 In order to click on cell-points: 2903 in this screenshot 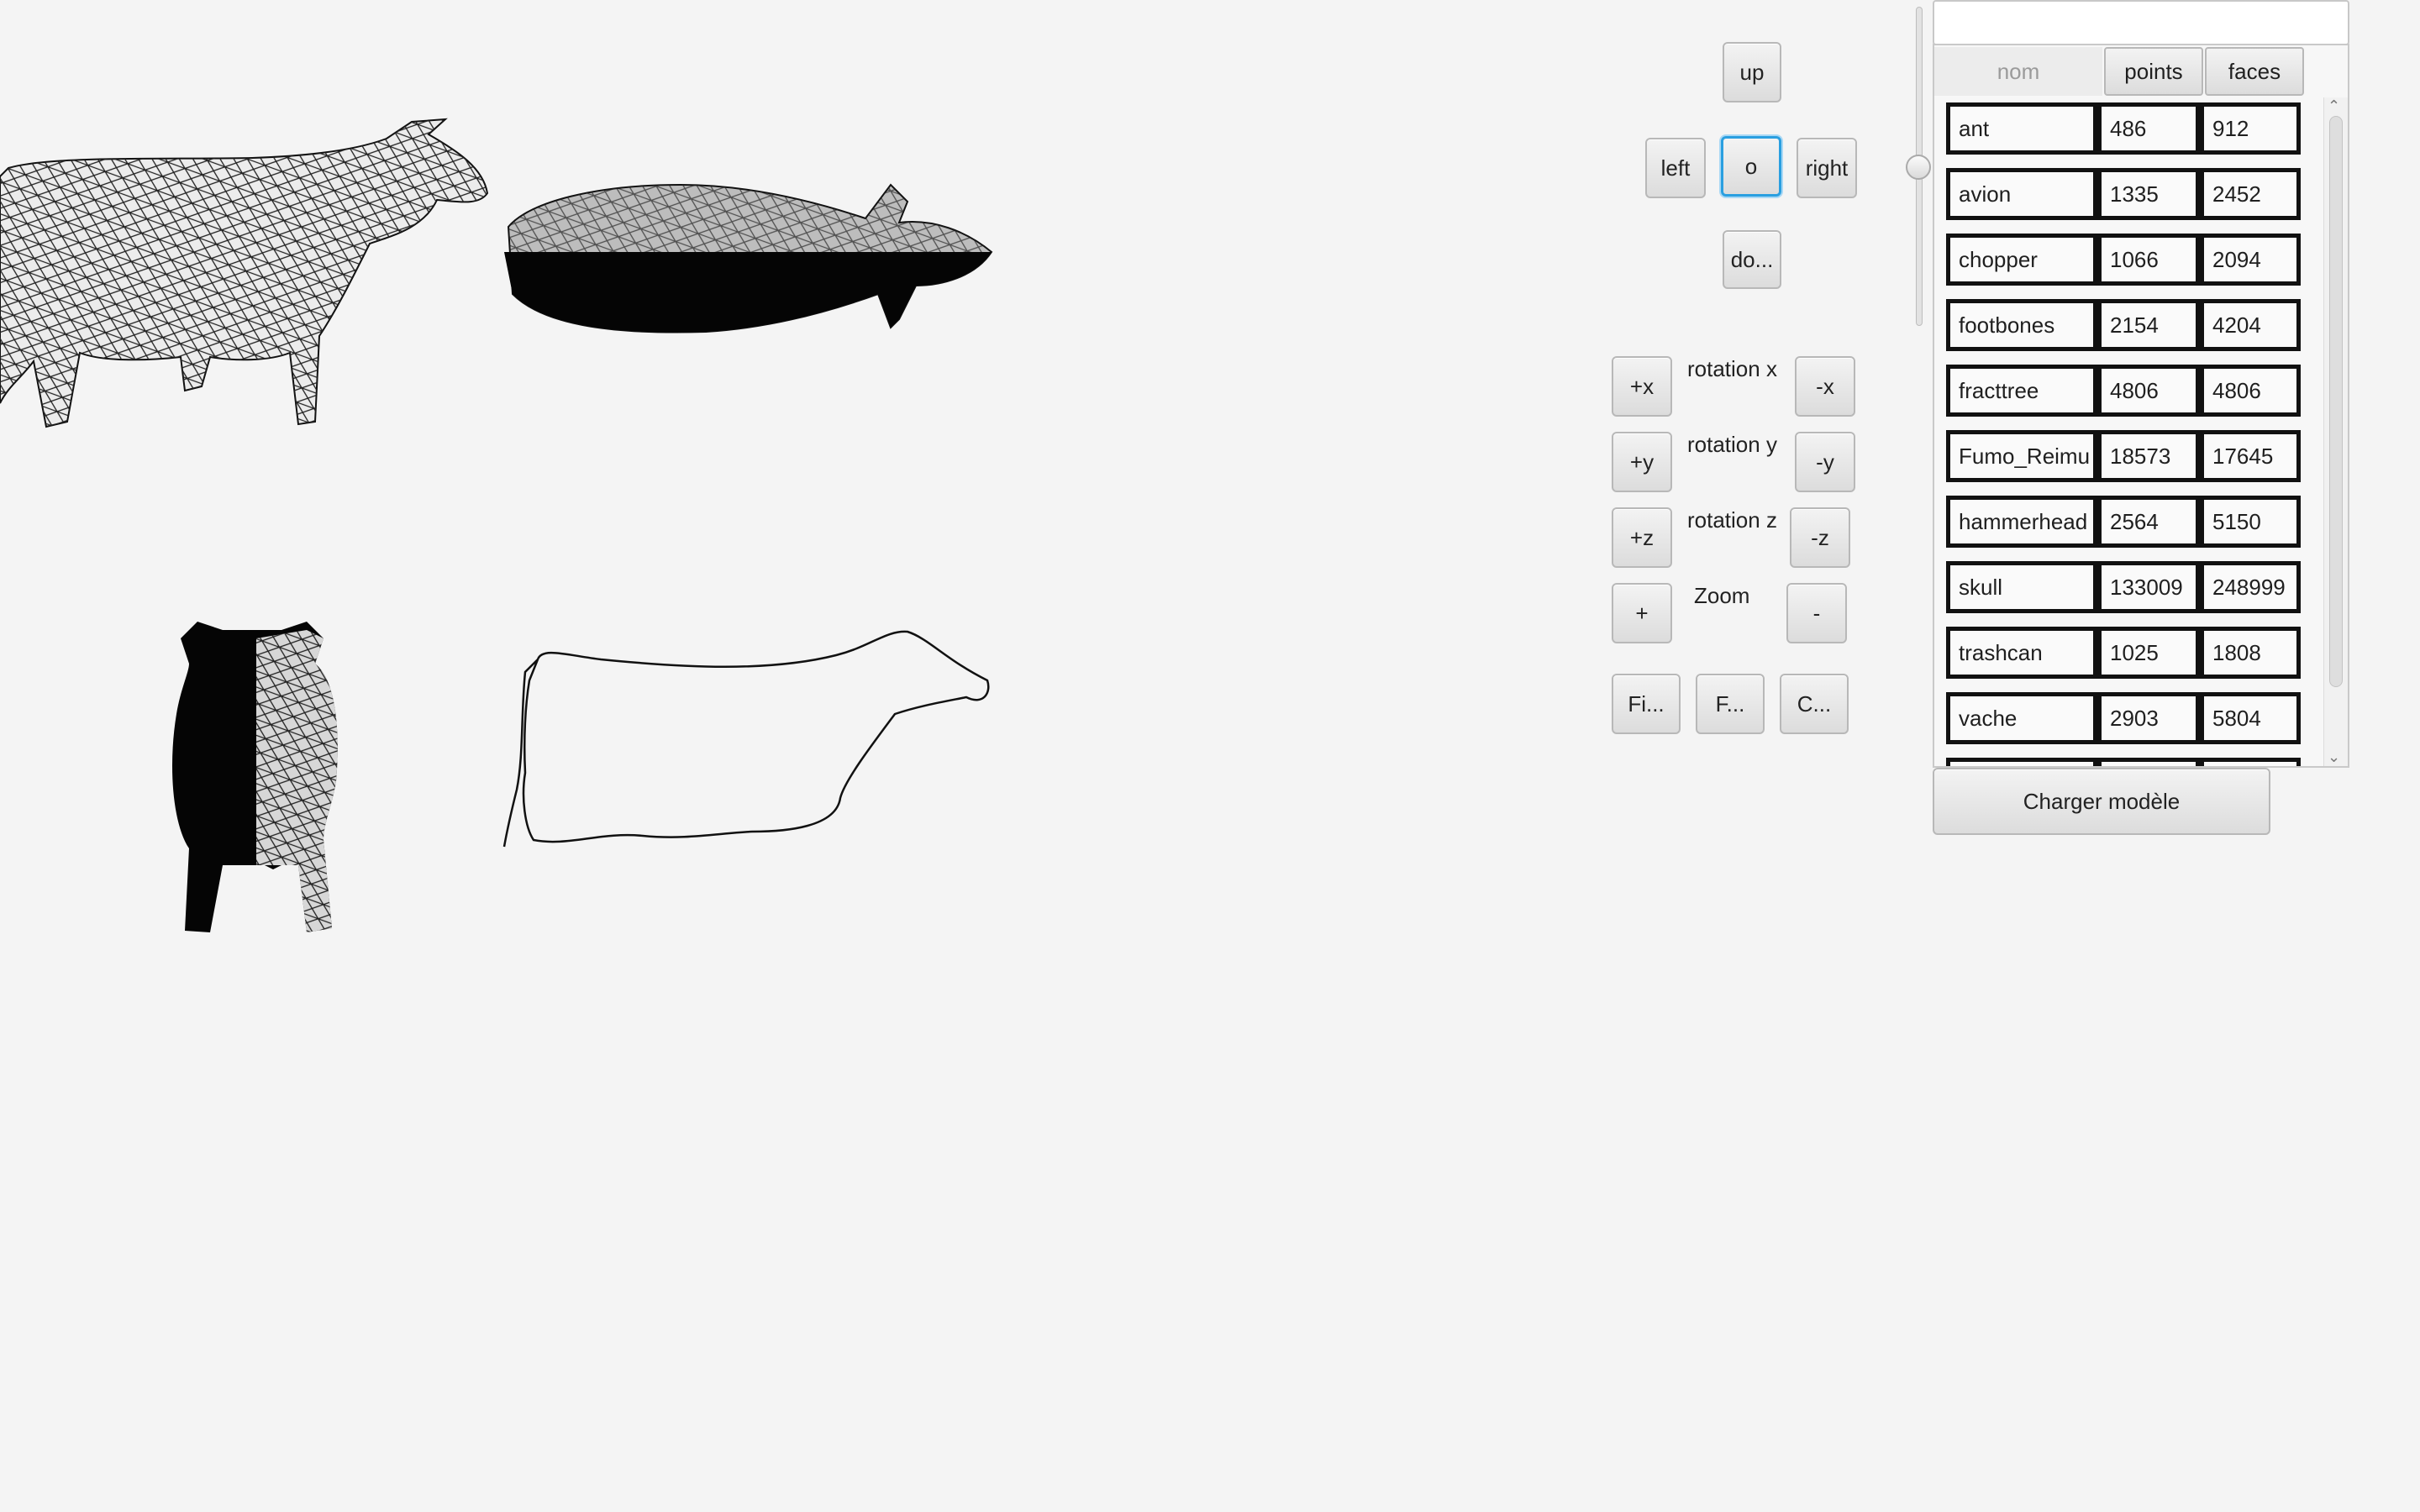, I will do `click(2148, 718)`.